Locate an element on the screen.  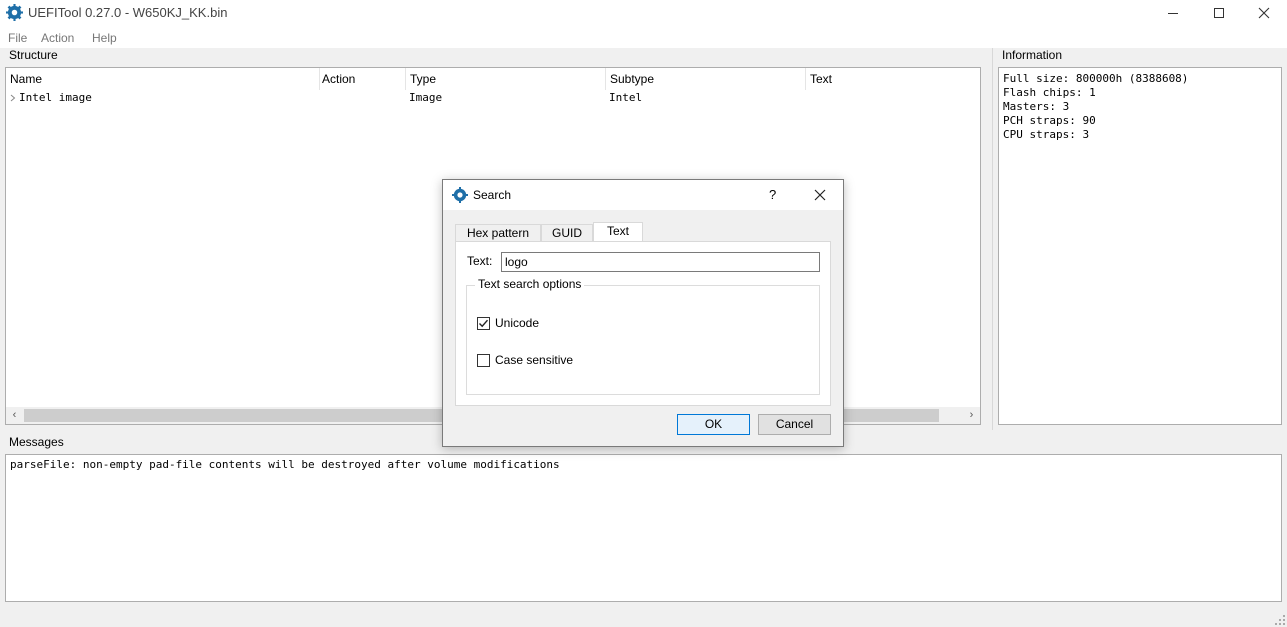
minimize-icon is located at coordinates (1173, 13).